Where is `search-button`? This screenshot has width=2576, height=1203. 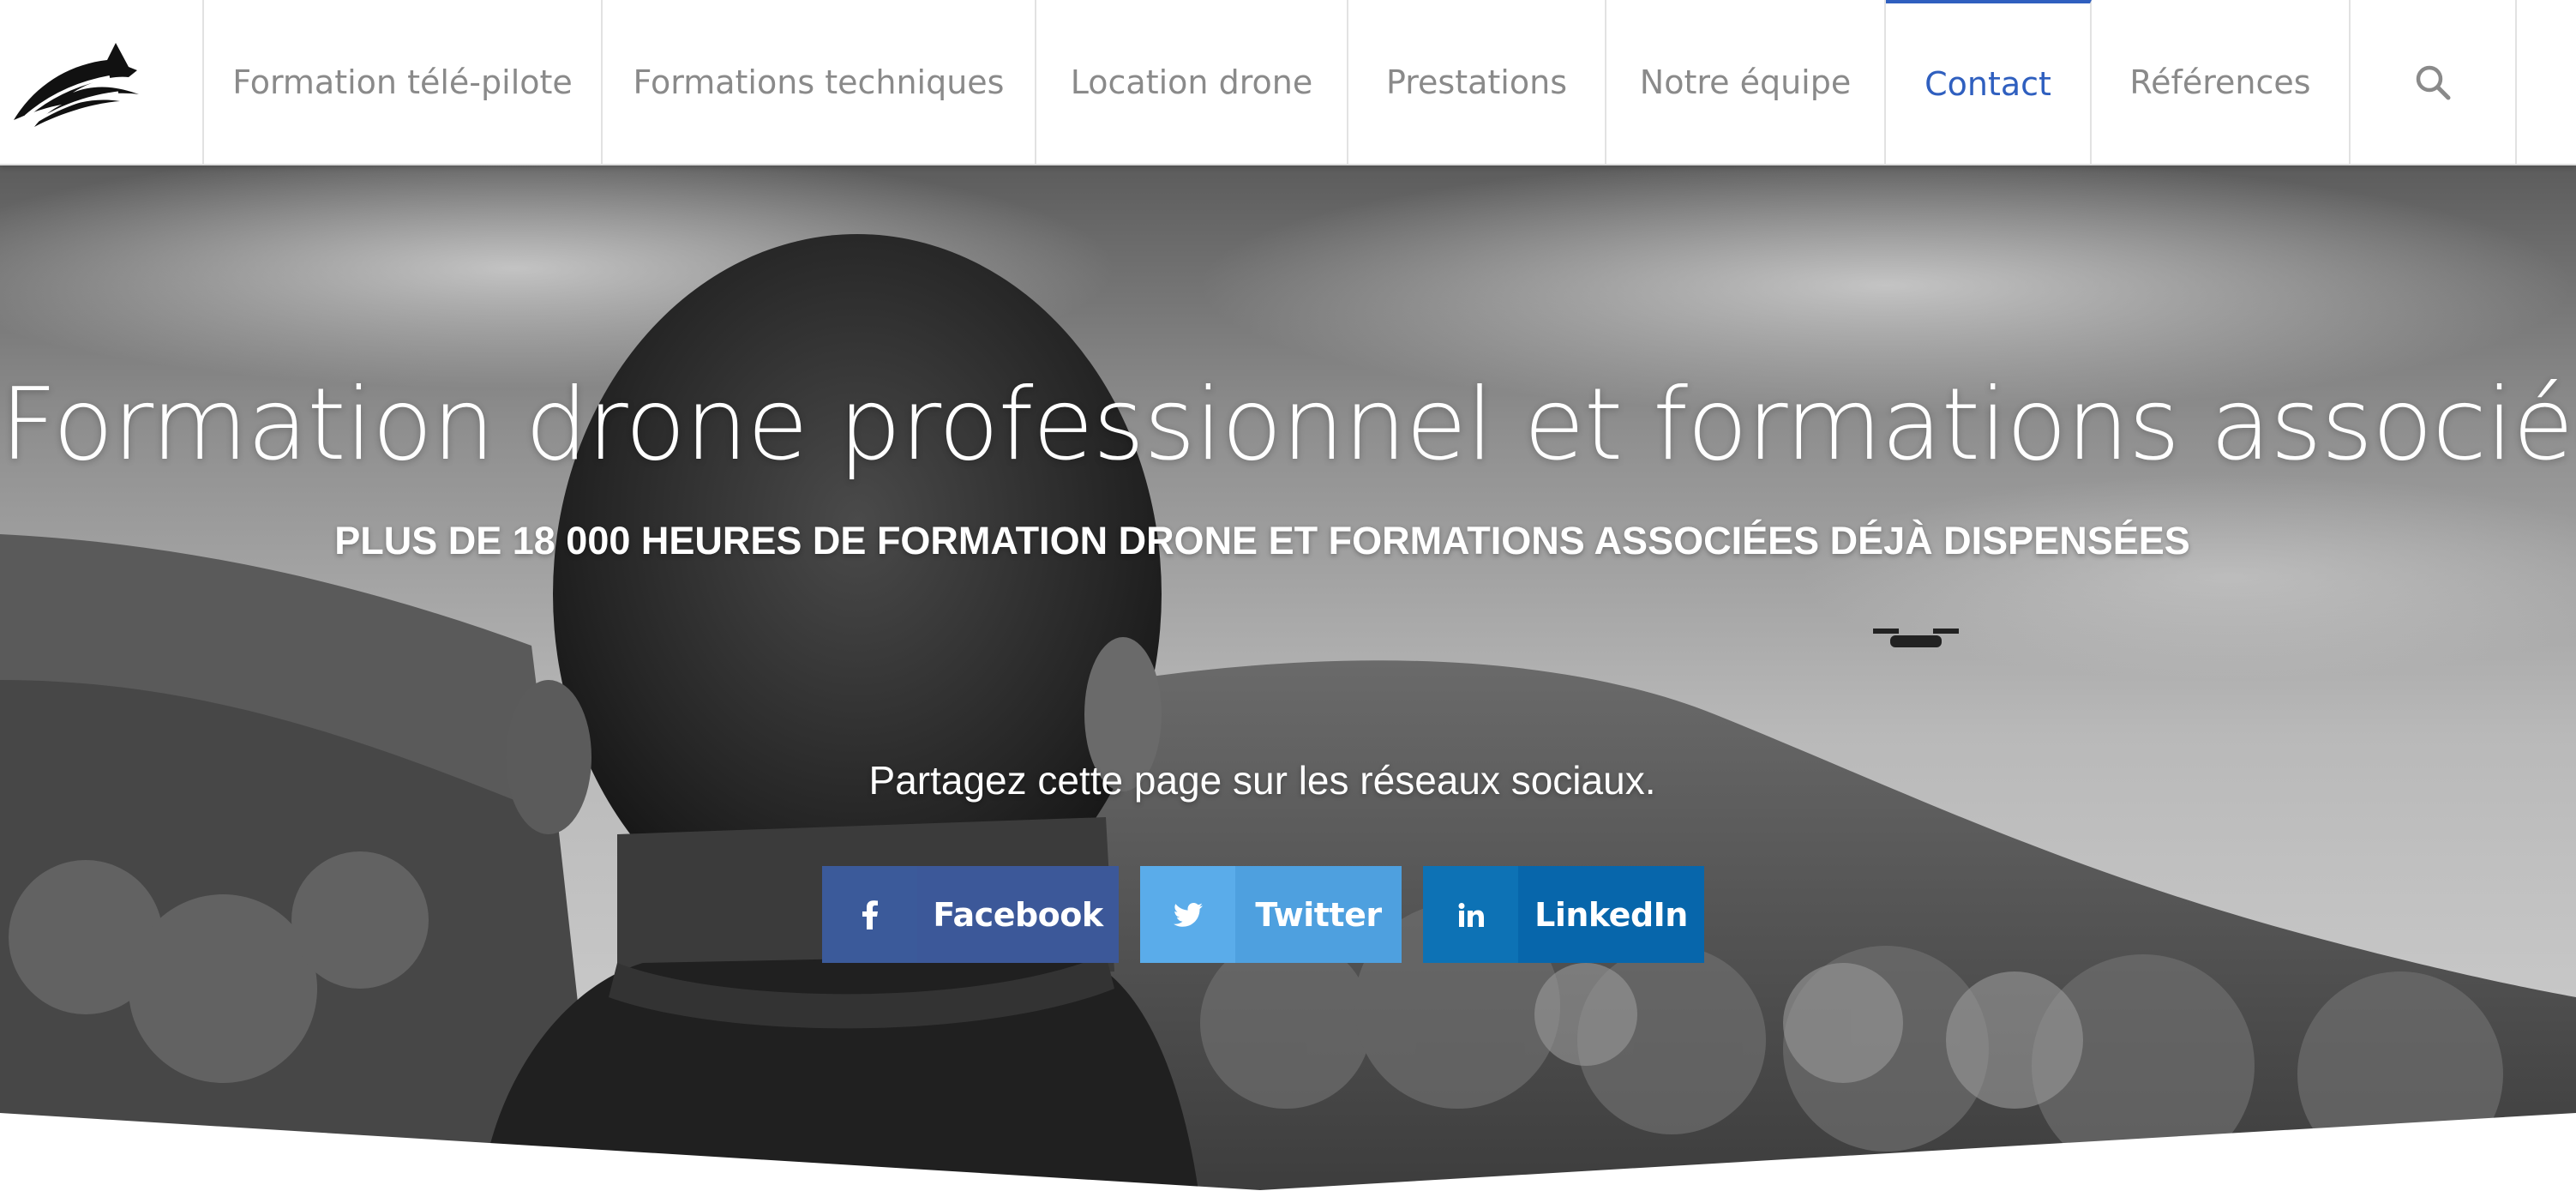
search-button is located at coordinates (2434, 82).